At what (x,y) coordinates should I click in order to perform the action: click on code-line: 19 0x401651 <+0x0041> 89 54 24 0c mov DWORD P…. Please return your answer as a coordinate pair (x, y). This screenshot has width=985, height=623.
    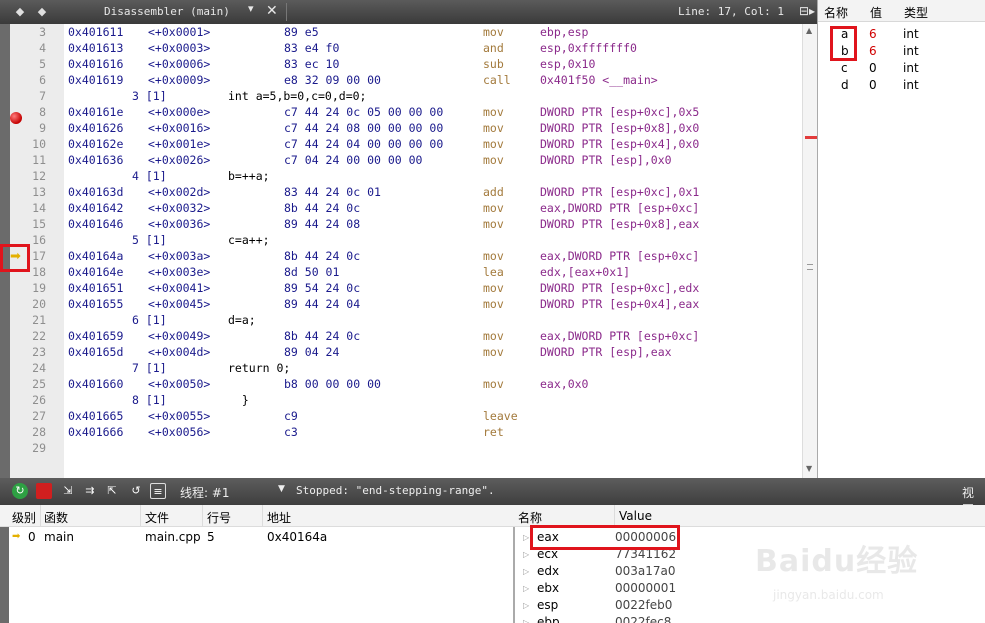
    Looking at the image, I should click on (406, 288).